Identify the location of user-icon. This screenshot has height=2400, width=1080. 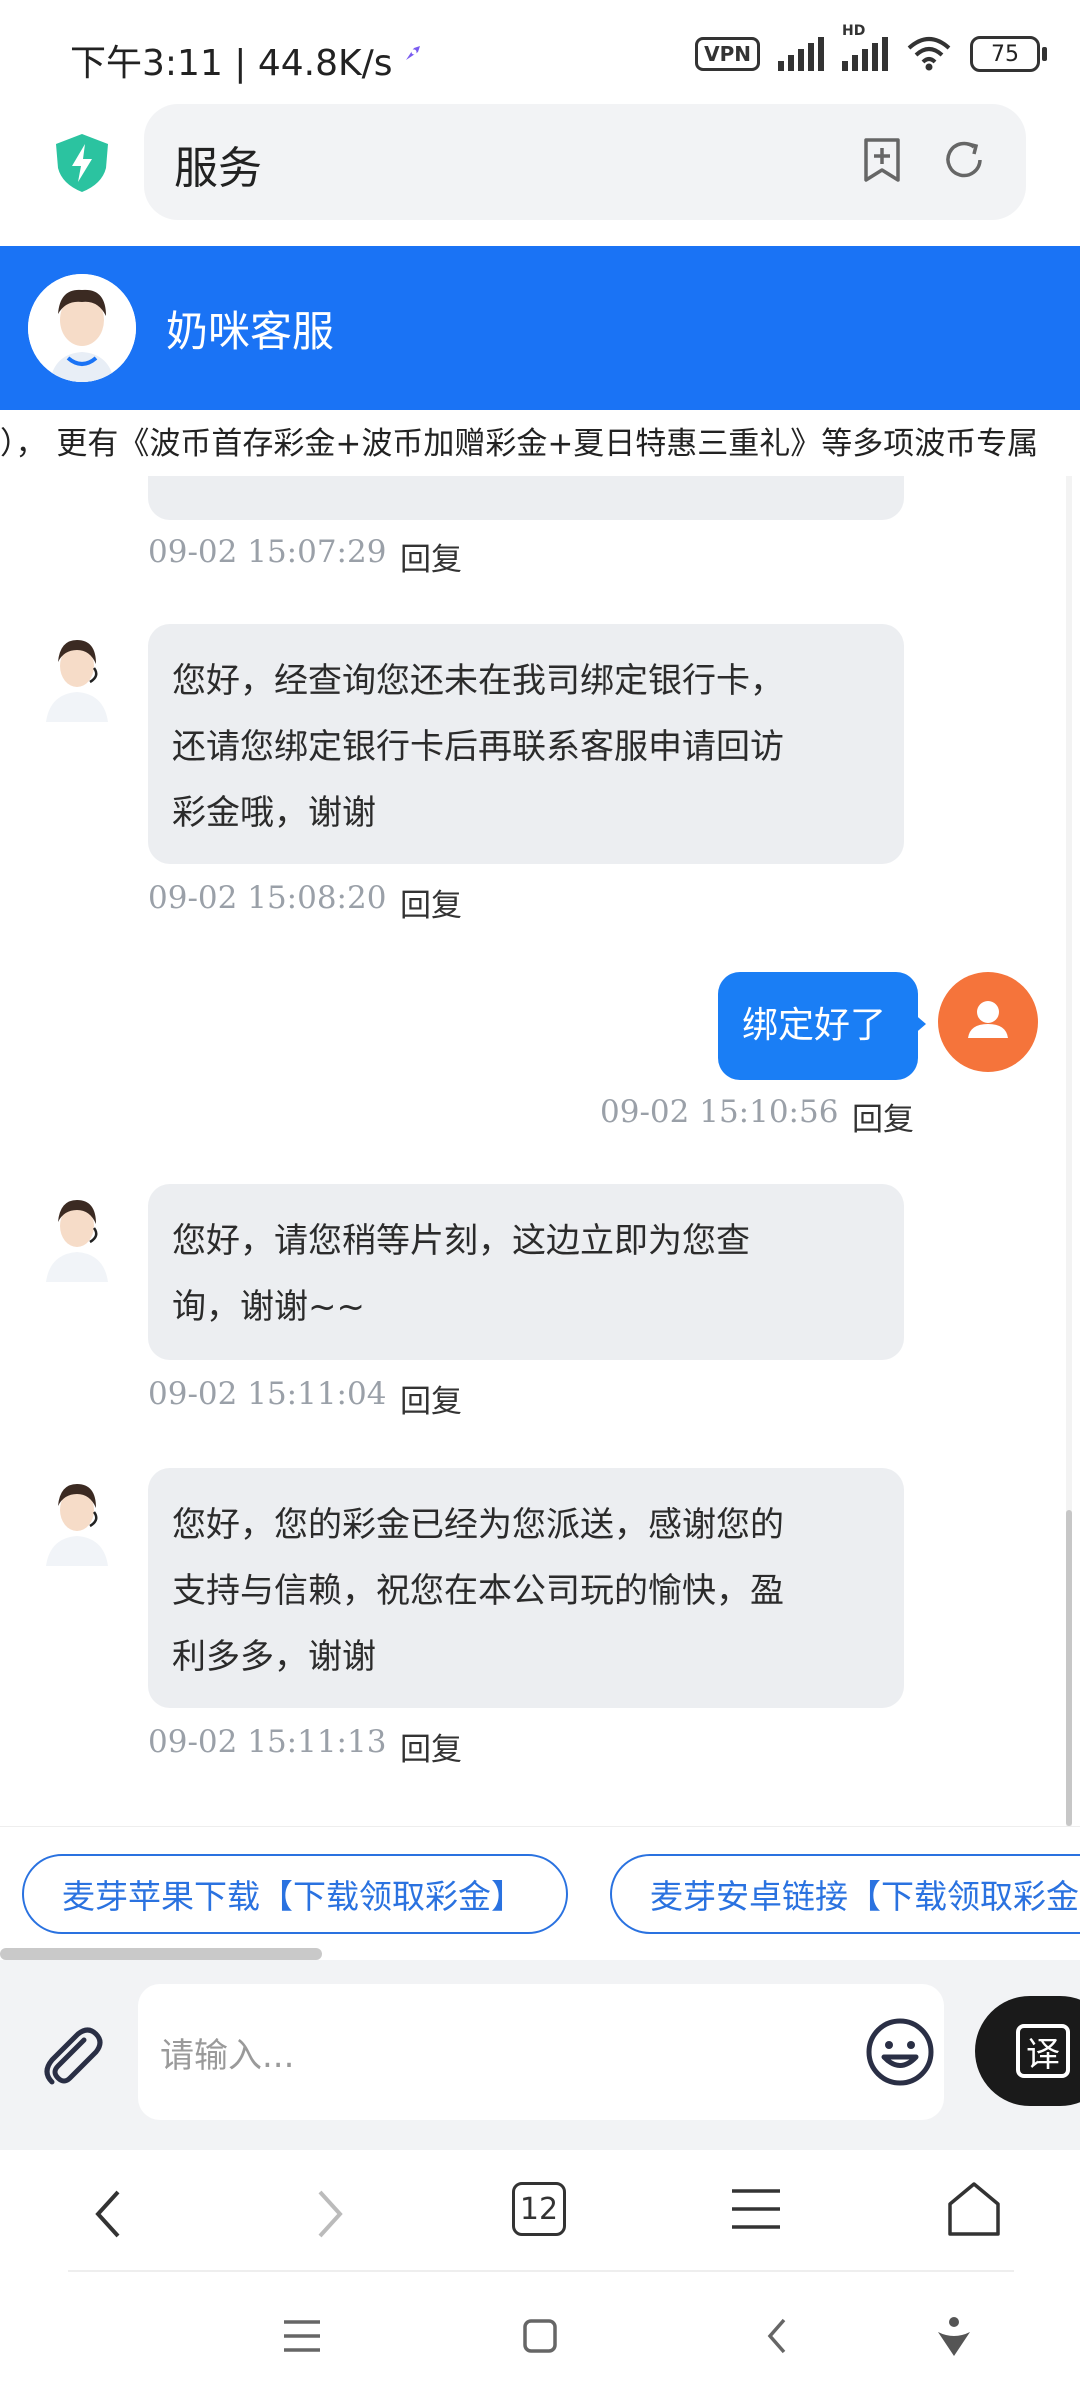
(988, 1019).